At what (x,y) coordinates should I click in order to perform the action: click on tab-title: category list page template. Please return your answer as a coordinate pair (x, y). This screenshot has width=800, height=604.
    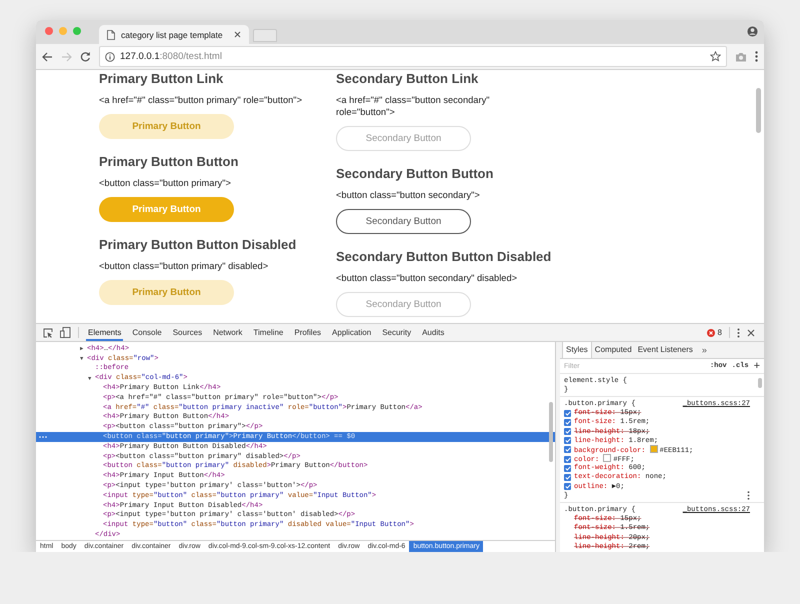
    Looking at the image, I should click on (172, 35).